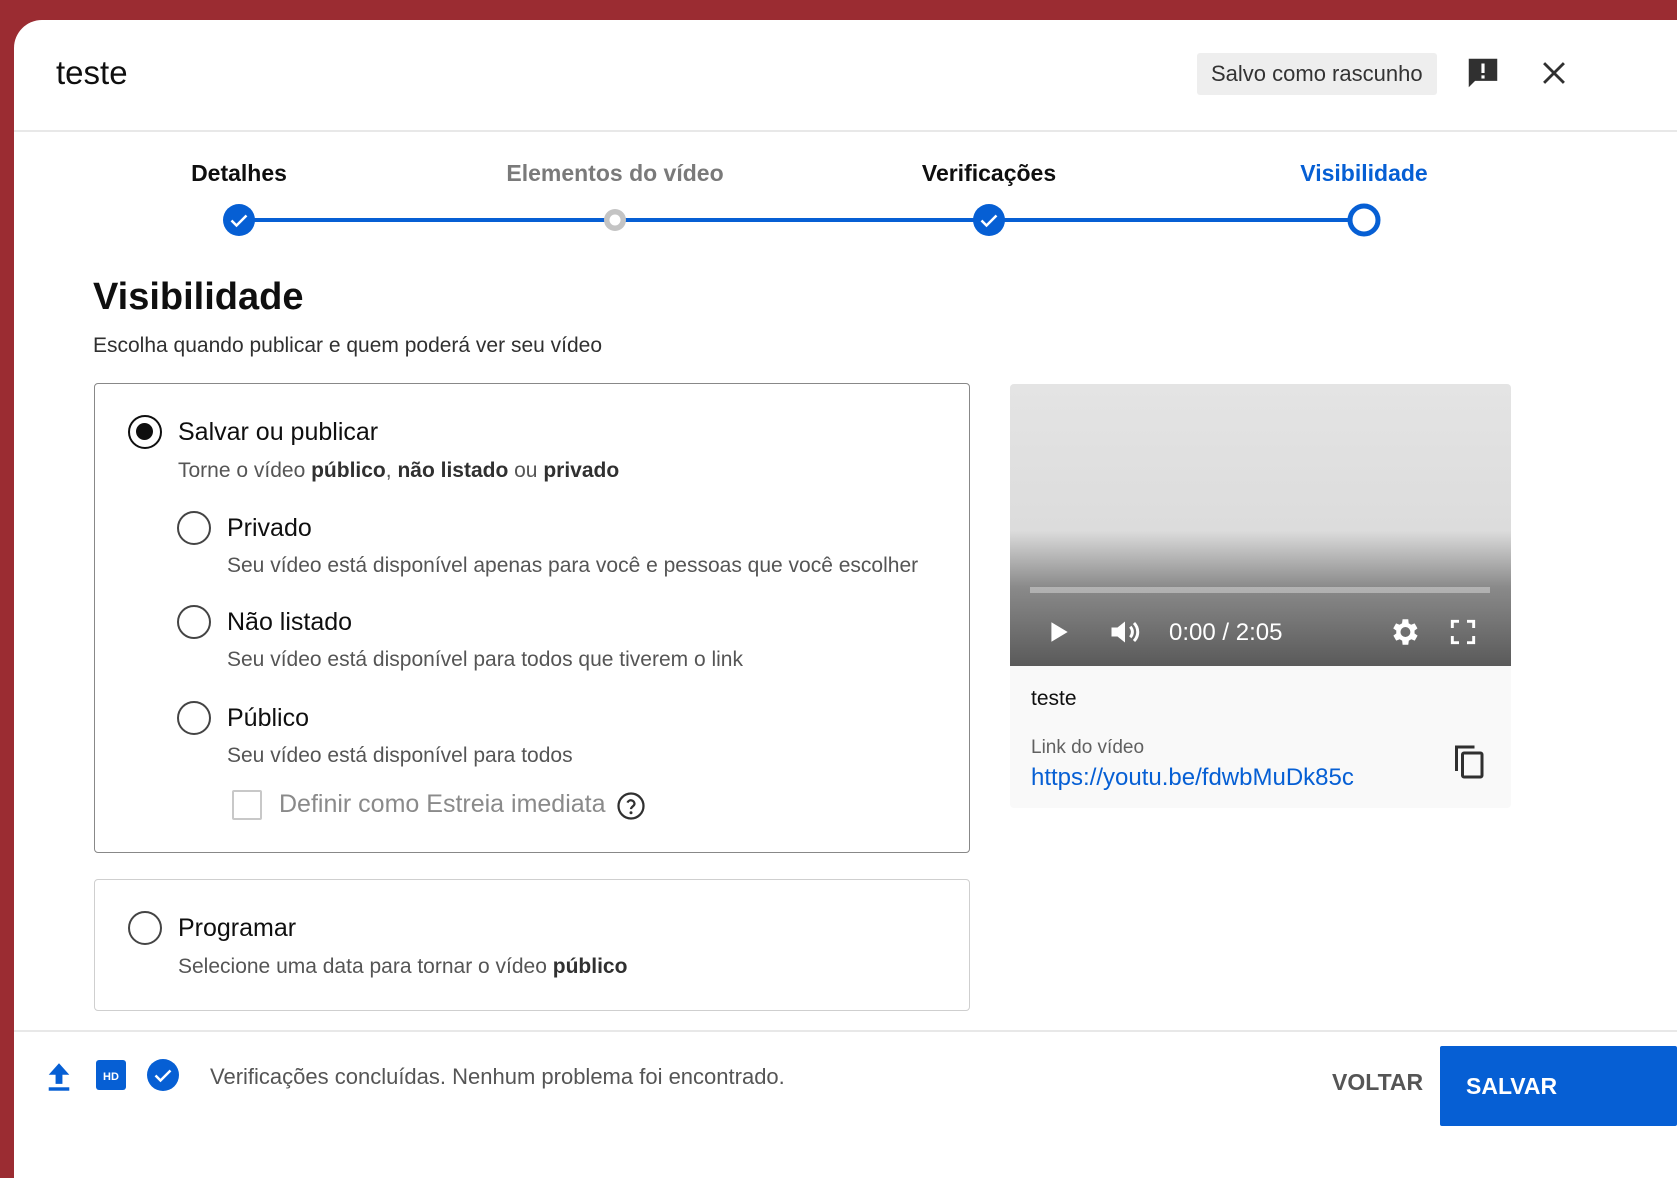  I want to click on premiere-label: Definir como Estreia imediata, so click(442, 804).